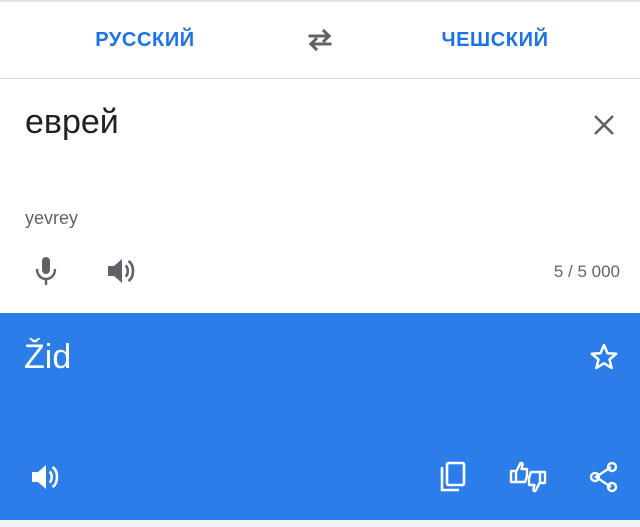  I want to click on source-text-input: еврей, so click(72, 122).